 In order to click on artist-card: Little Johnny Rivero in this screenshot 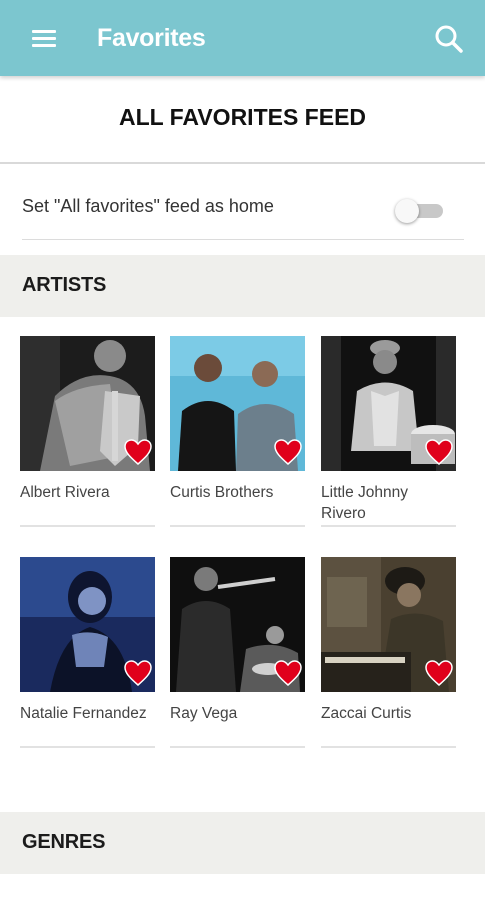, I will do `click(388, 431)`.